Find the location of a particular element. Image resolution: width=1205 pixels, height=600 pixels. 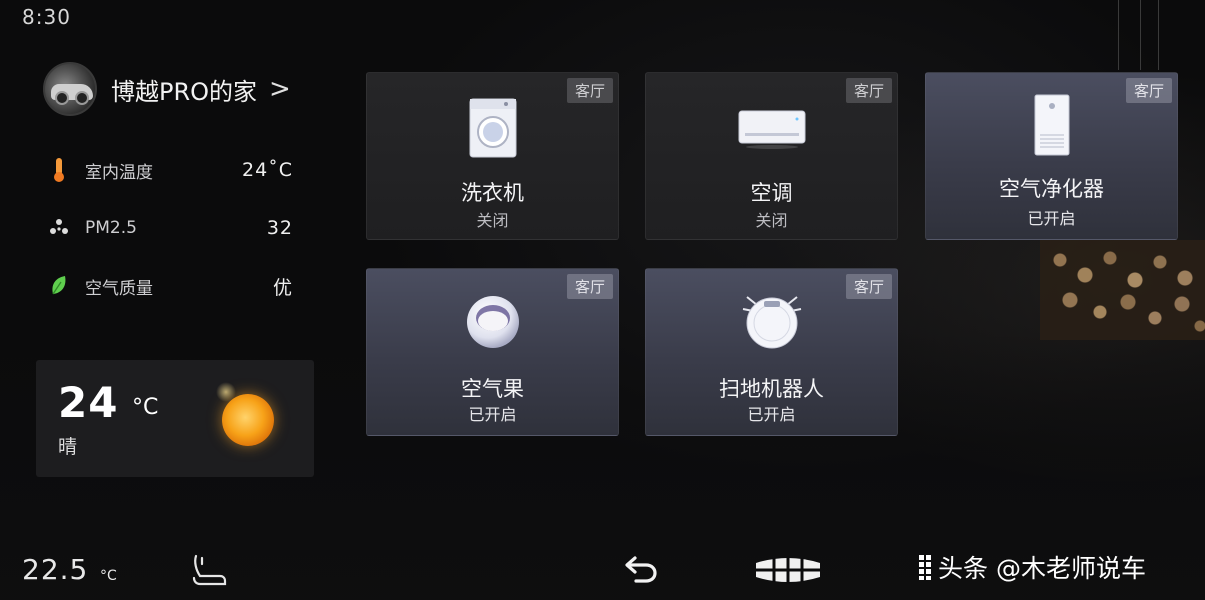

robot-vacuum-icon is located at coordinates (771, 322).